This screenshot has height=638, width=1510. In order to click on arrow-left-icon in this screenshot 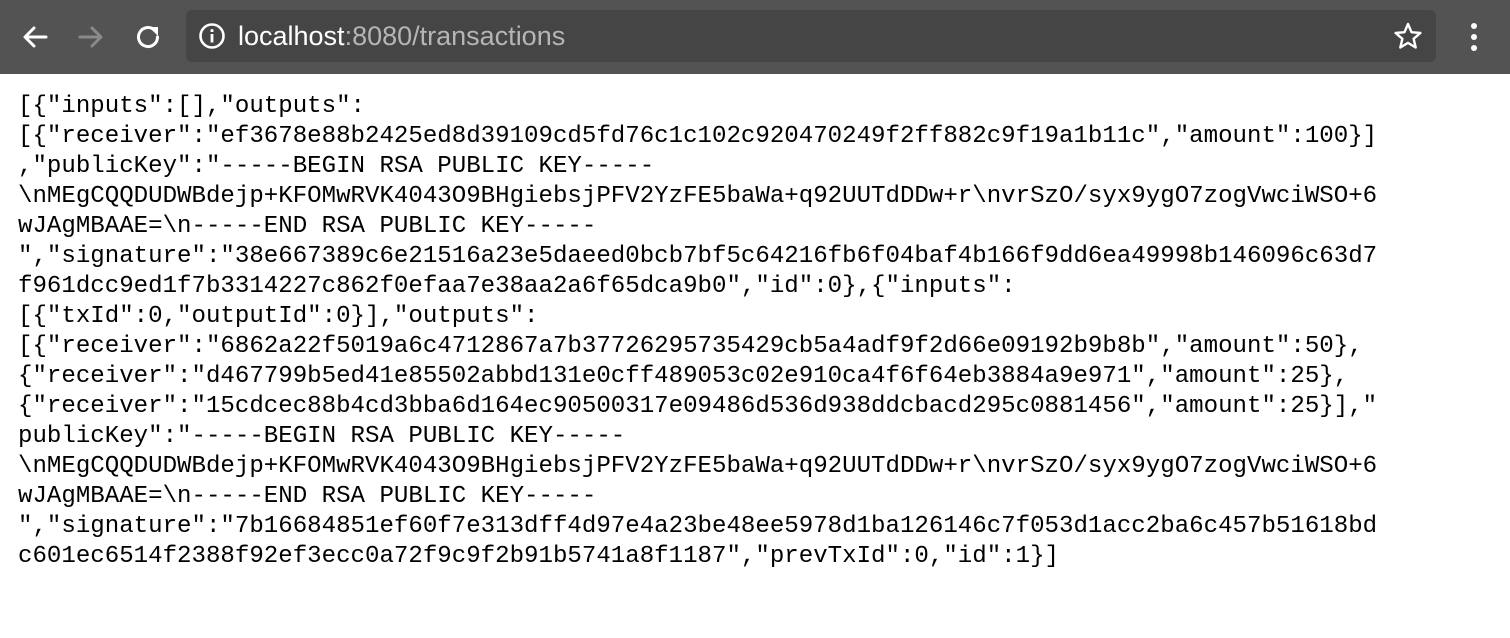, I will do `click(35, 37)`.